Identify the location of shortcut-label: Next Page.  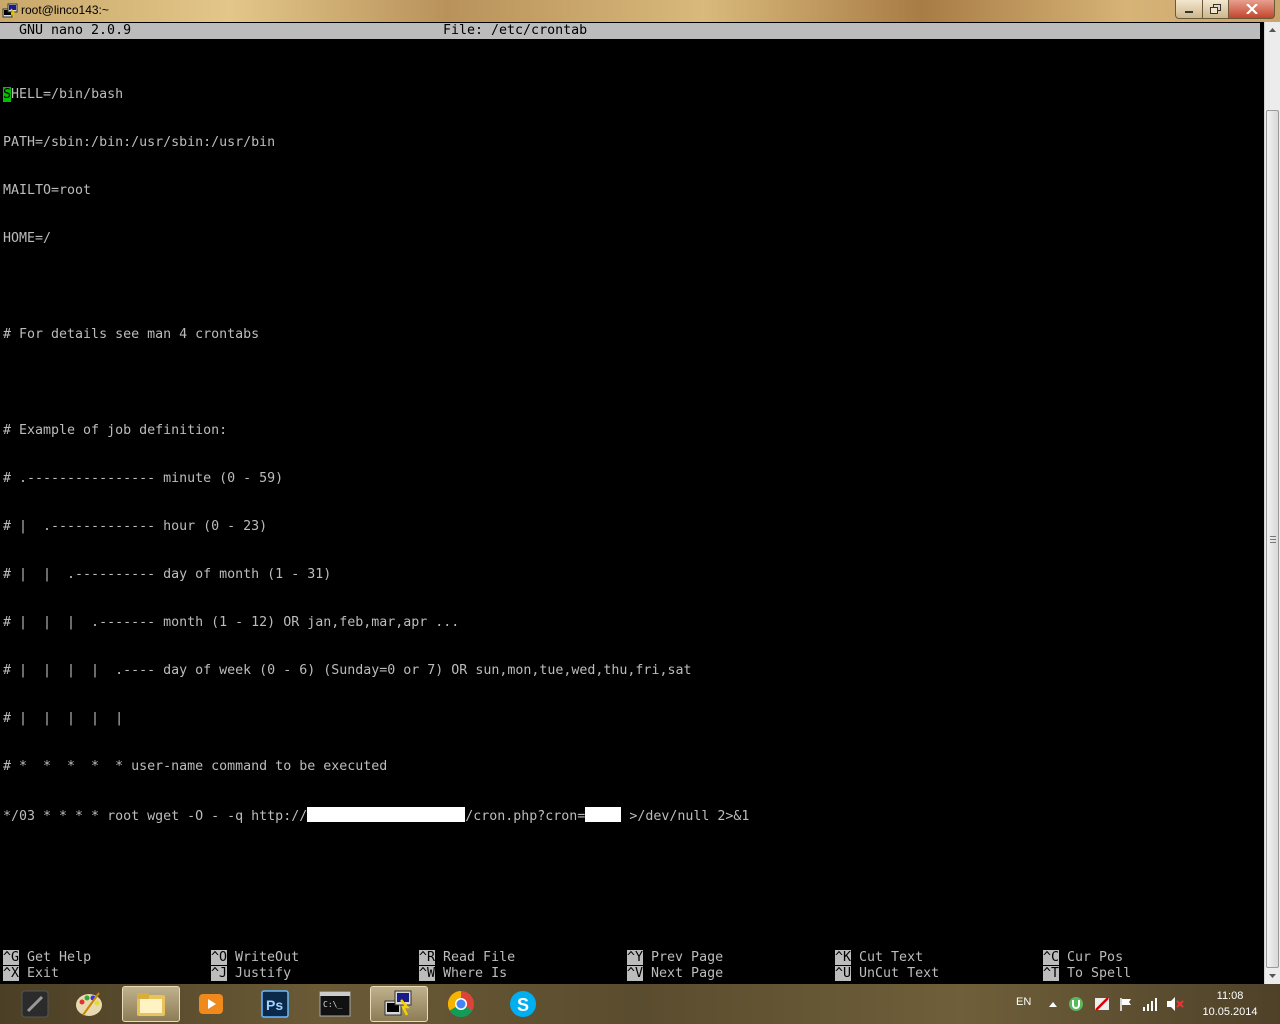
(687, 973).